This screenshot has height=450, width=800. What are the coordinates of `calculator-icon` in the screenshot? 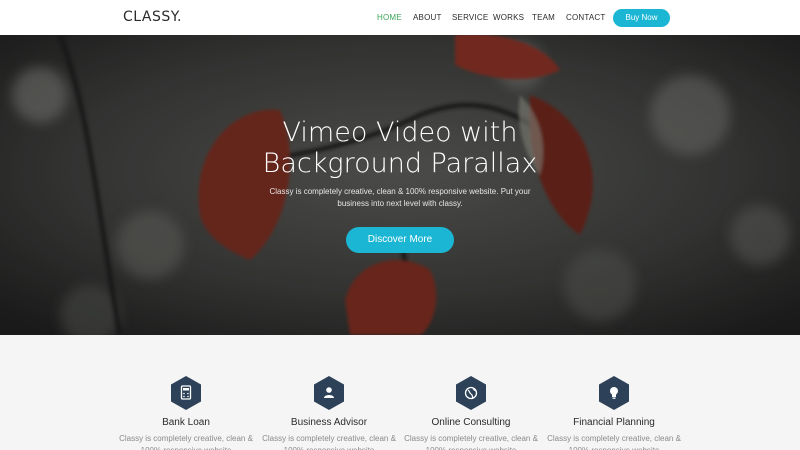 It's located at (186, 393).